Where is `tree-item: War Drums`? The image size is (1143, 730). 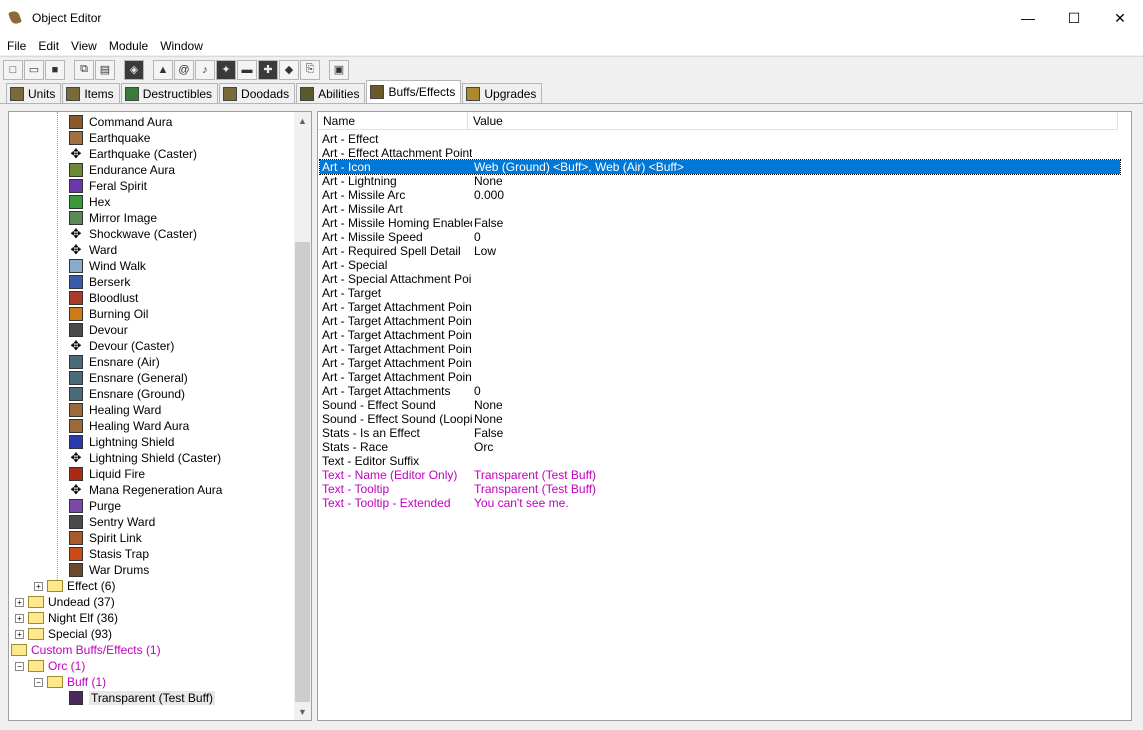
tree-item: War Drums is located at coordinates (109, 570).